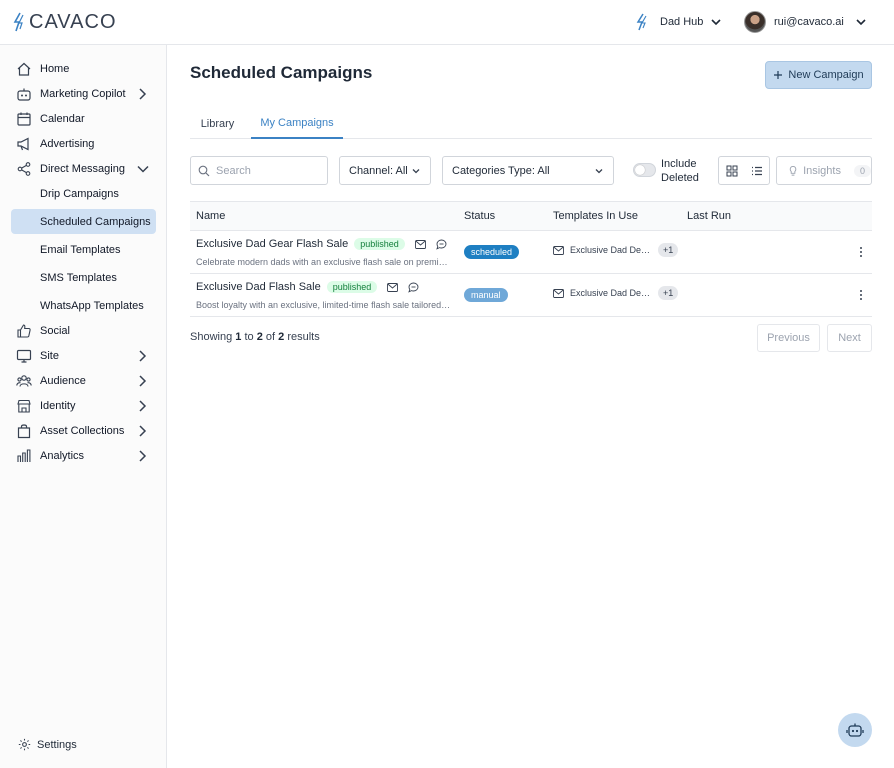 The height and width of the screenshot is (768, 894). I want to click on cavaco-logo-icon, so click(18, 22).